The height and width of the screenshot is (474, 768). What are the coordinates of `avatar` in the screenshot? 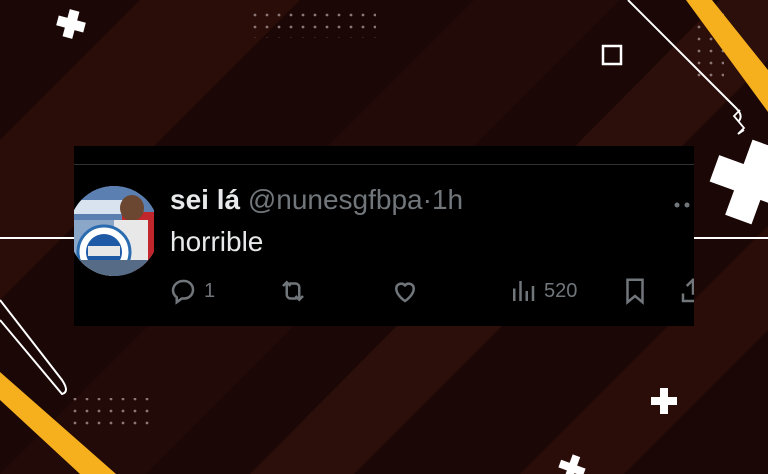 It's located at (114, 231).